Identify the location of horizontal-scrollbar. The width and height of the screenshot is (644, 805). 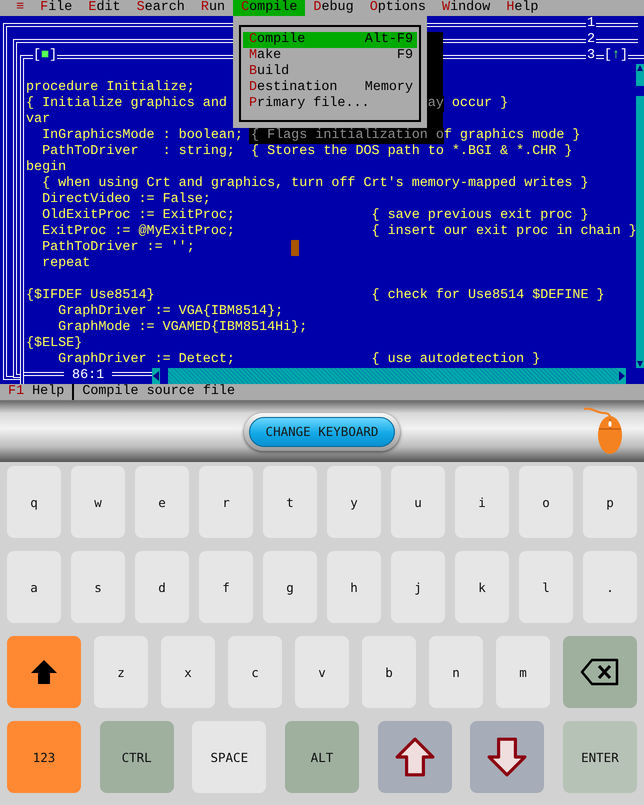
(389, 376).